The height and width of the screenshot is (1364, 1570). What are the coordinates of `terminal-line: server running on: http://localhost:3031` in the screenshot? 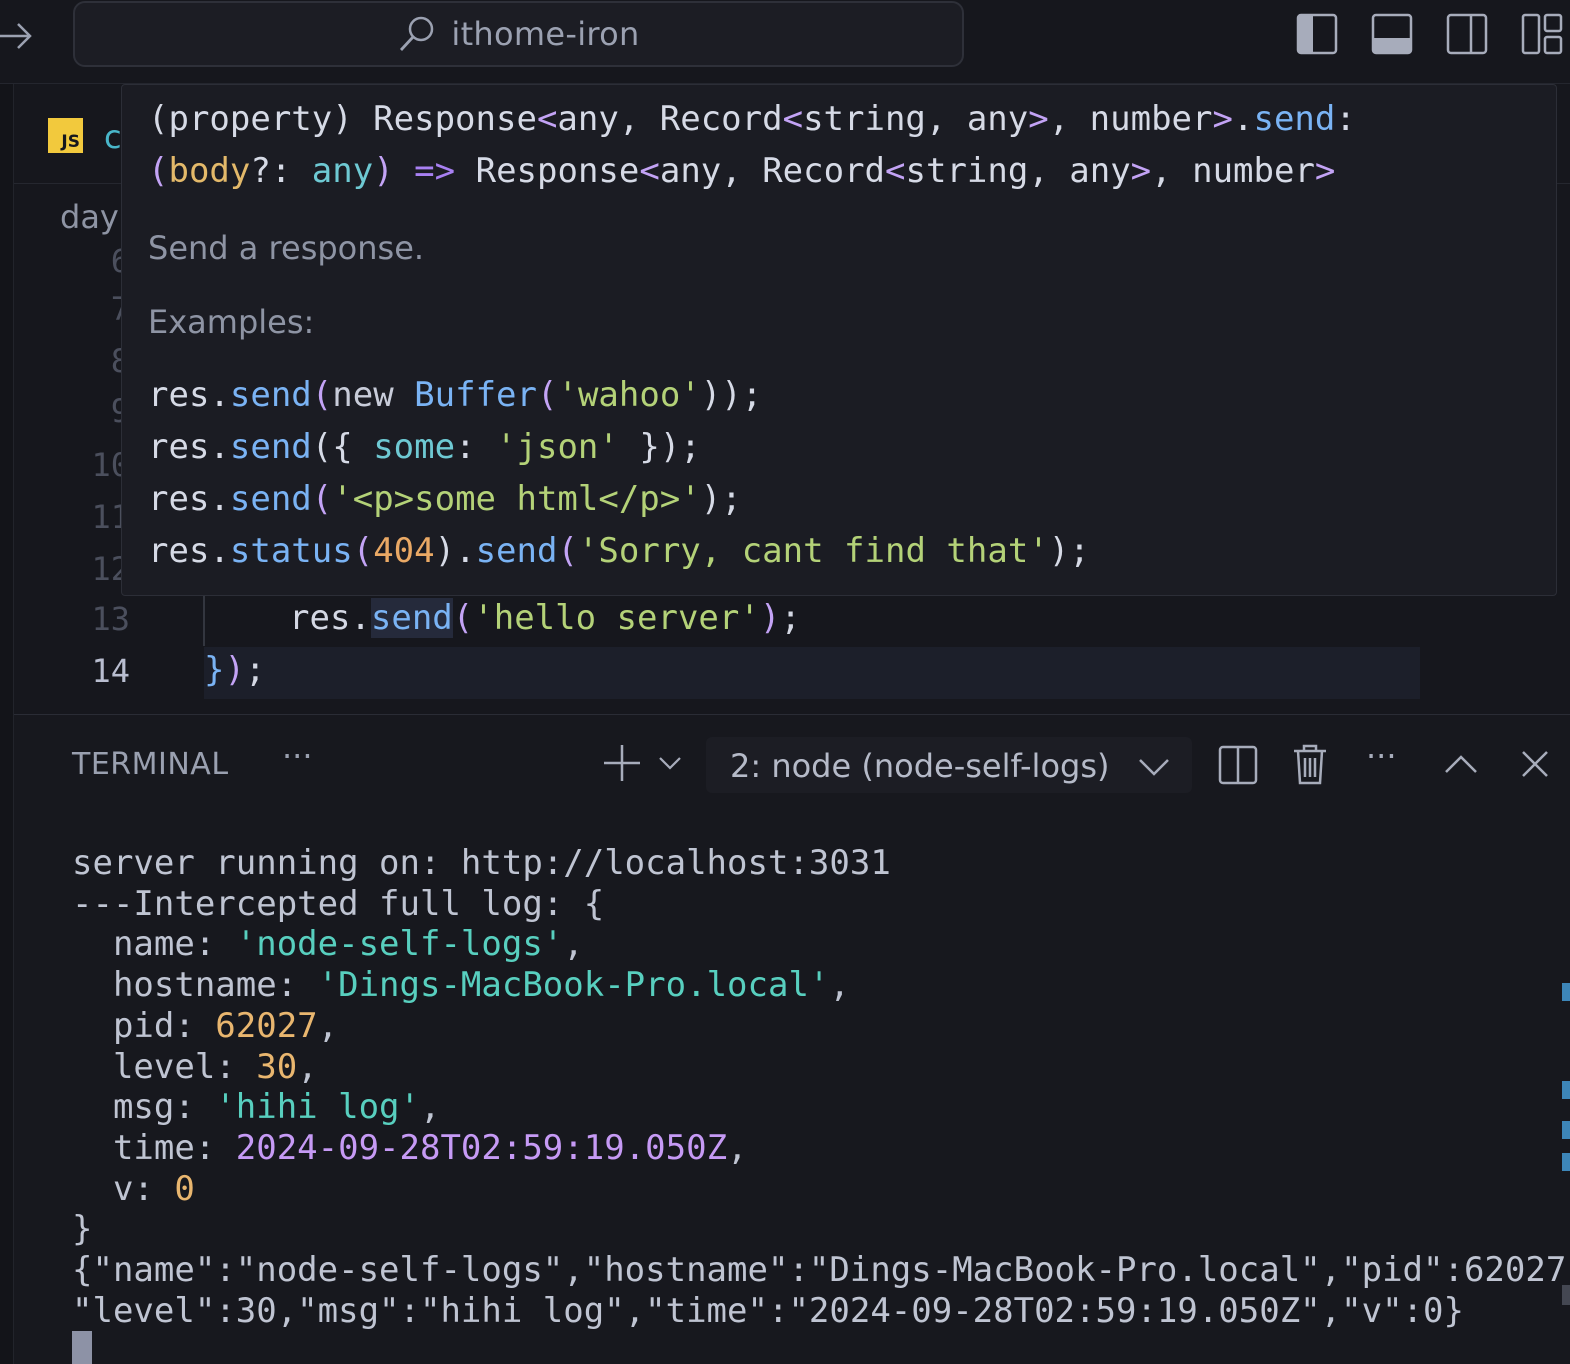 It's located at (481, 863).